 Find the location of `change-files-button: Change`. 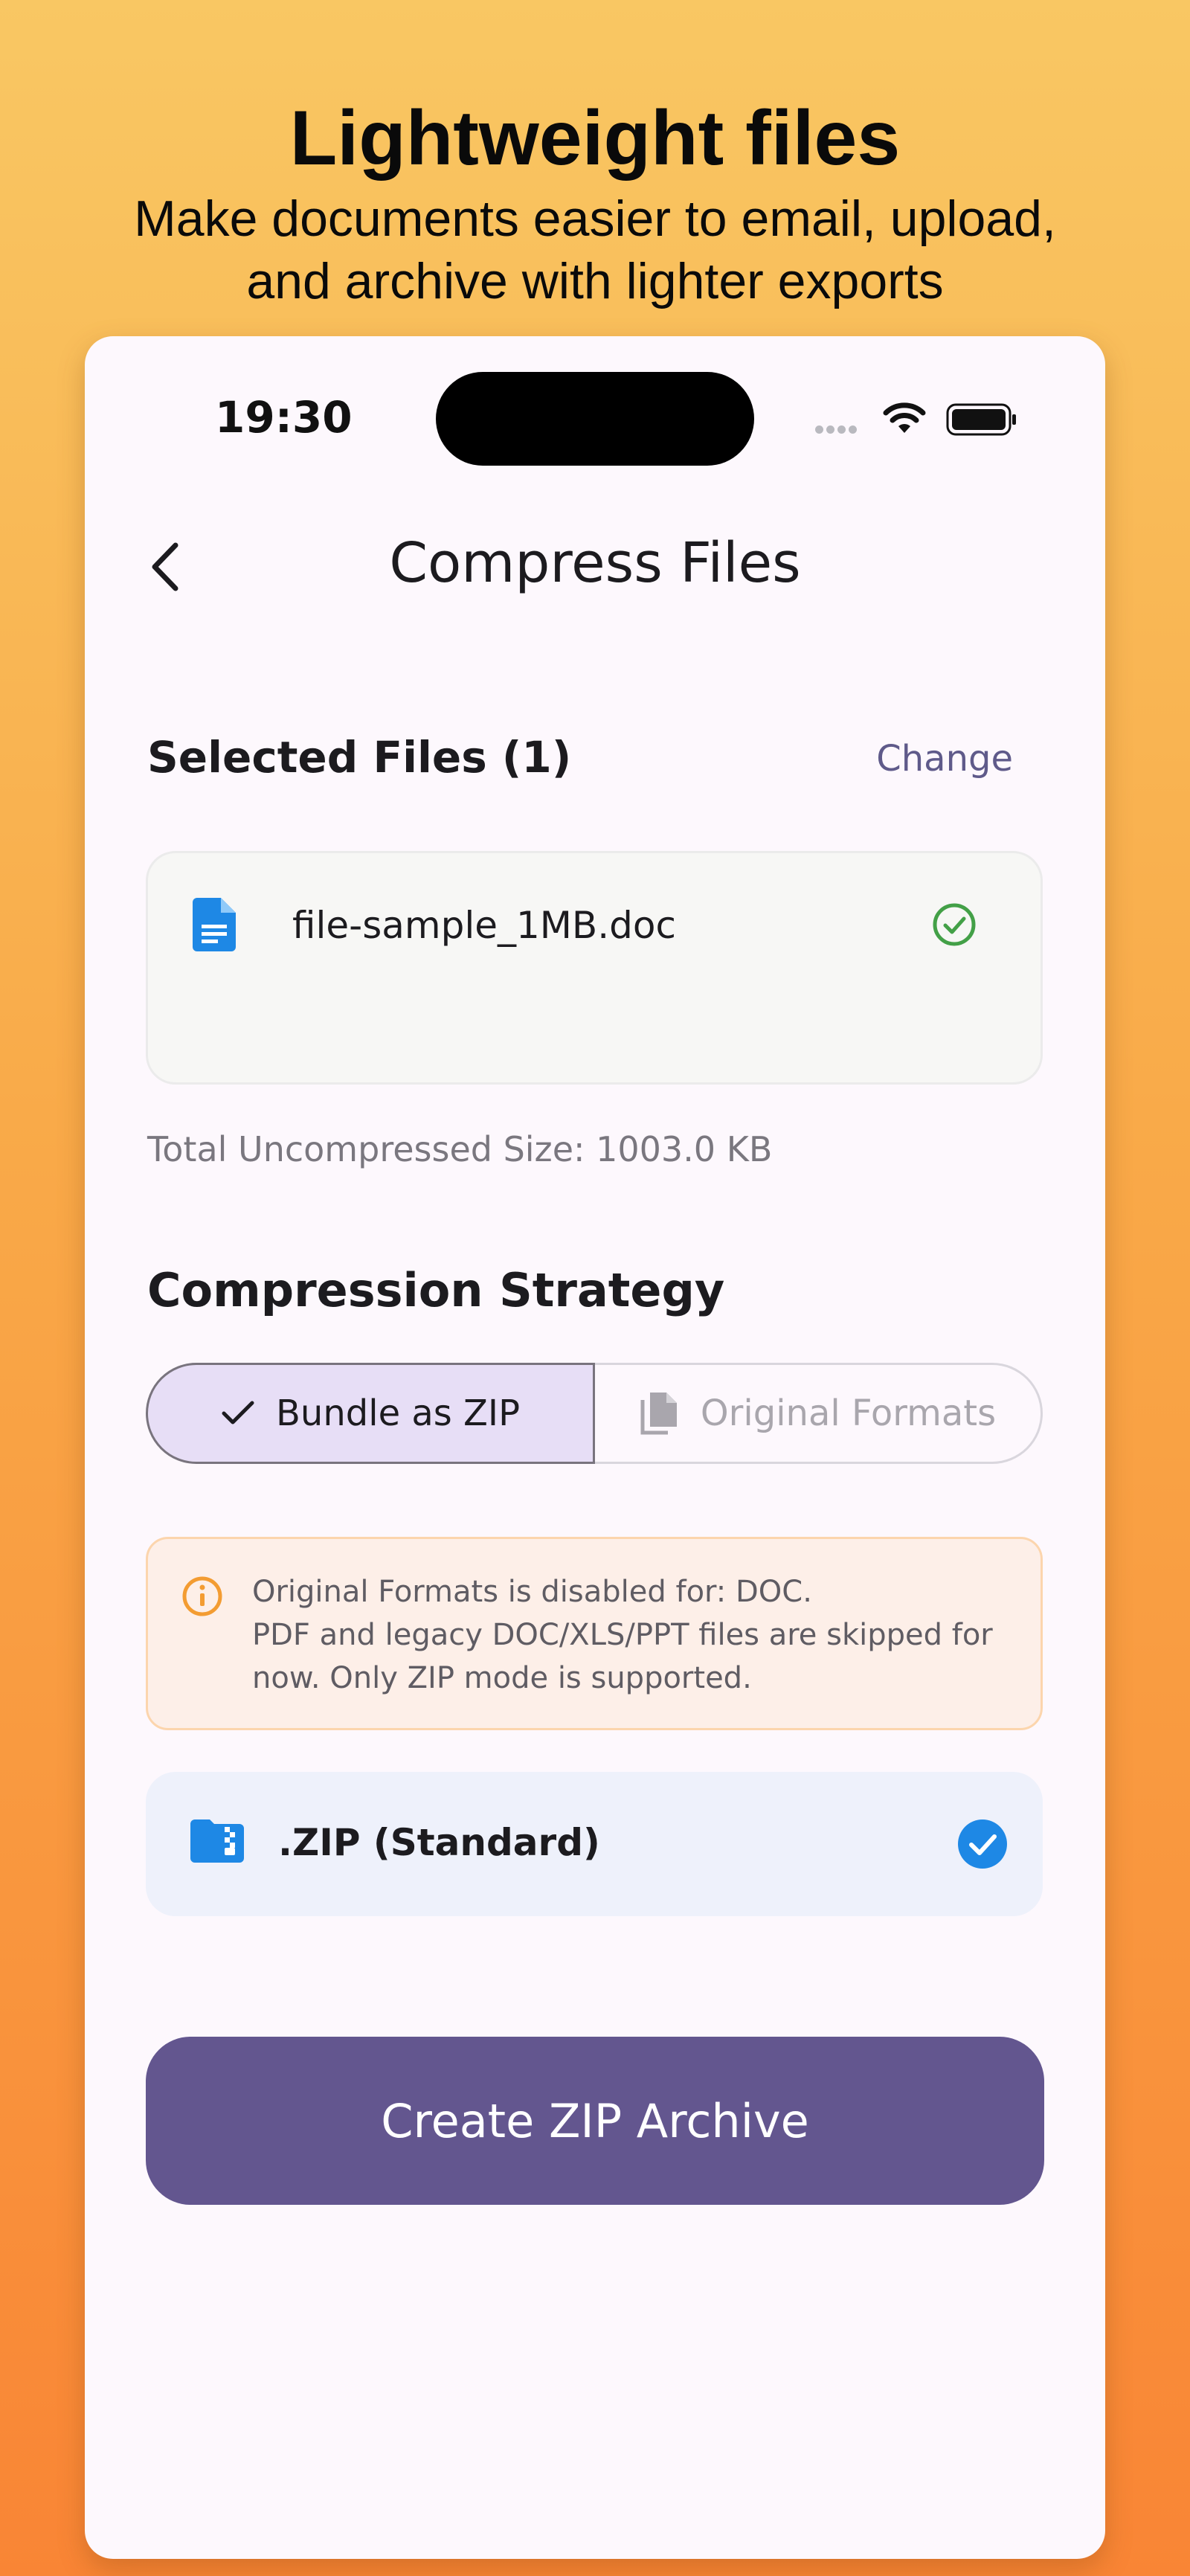

change-files-button: Change is located at coordinates (945, 759).